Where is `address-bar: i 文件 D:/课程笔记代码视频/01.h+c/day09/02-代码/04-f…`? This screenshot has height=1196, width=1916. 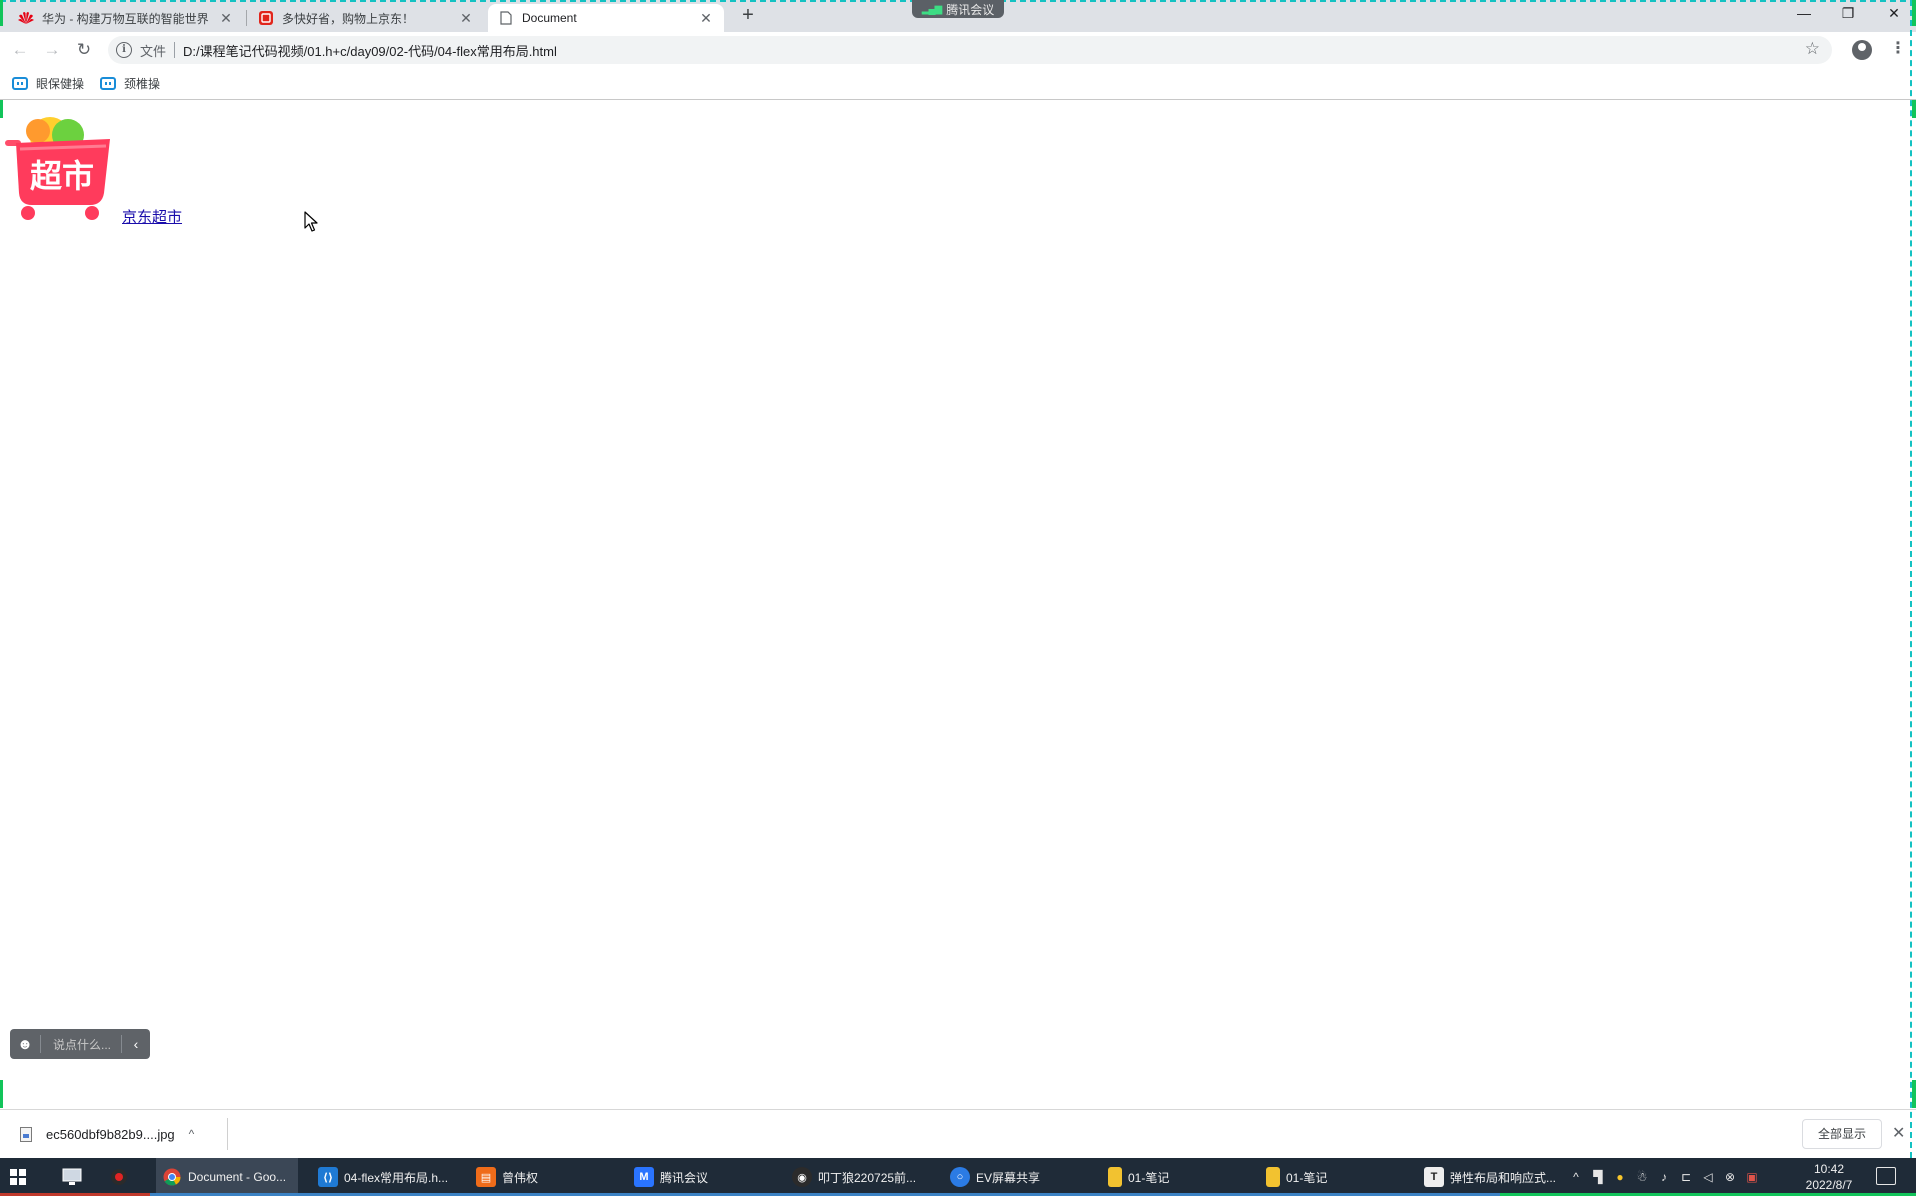 address-bar: i 文件 D:/课程笔记代码视频/01.h+c/day09/02-代码/04-f… is located at coordinates (970, 50).